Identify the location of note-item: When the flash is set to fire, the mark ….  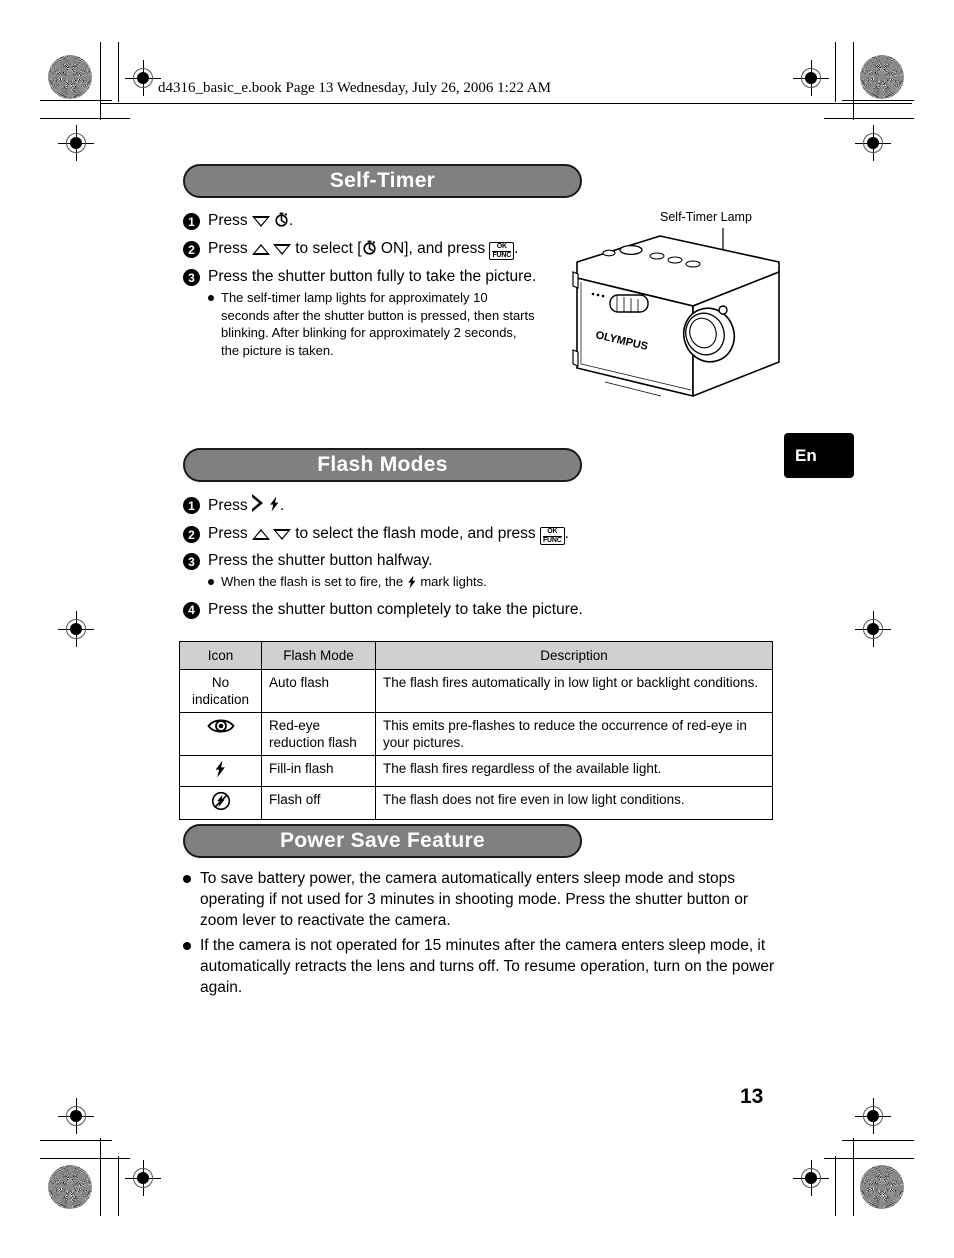
(475, 583).